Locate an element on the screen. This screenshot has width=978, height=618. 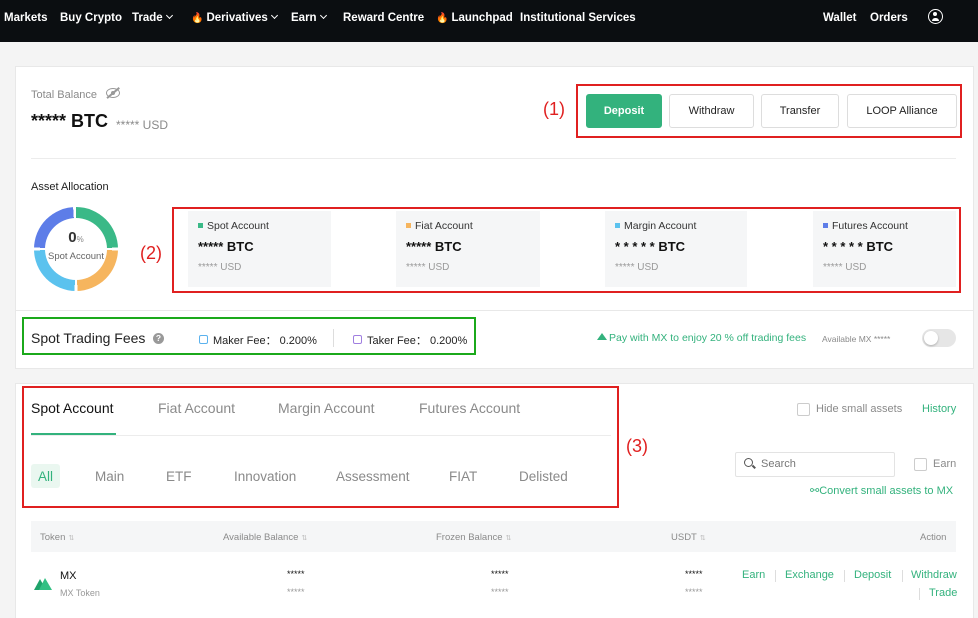
row-exchange-action: Exchange is located at coordinates (809, 575).